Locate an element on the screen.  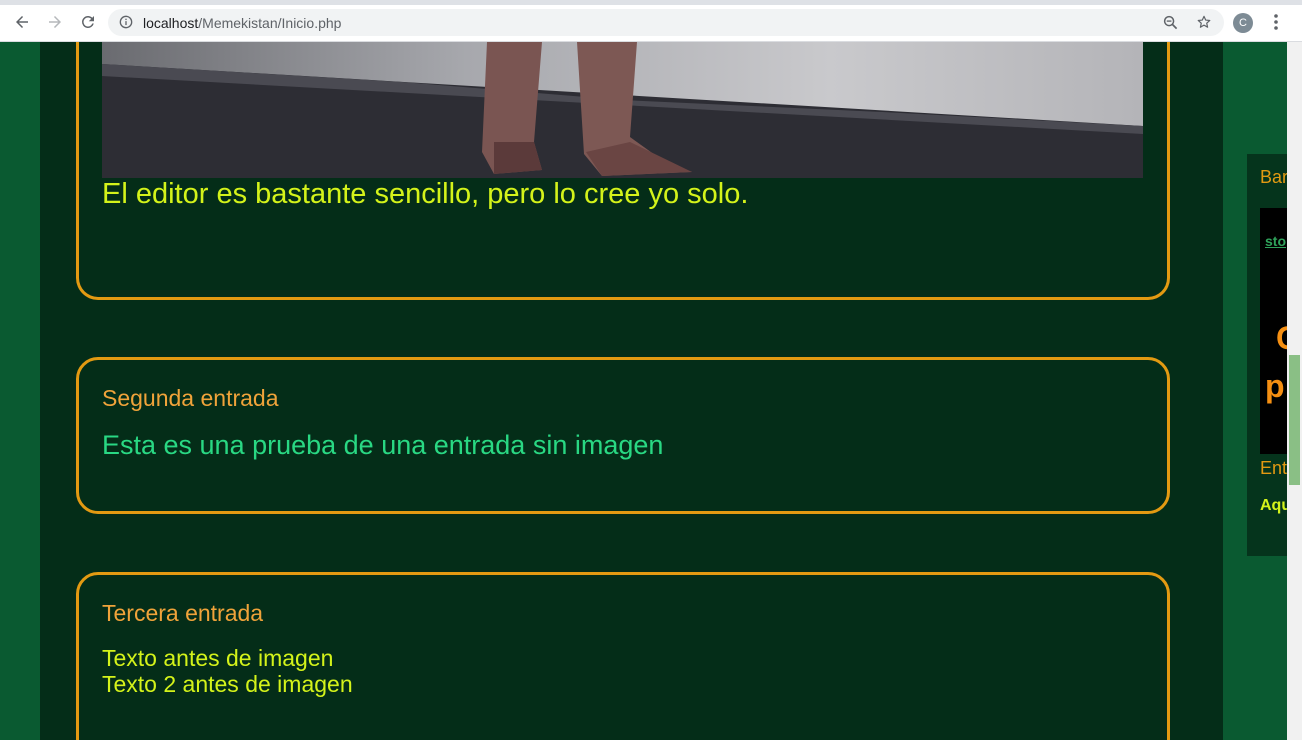
entry-title: Segunda entrada is located at coordinates (190, 398).